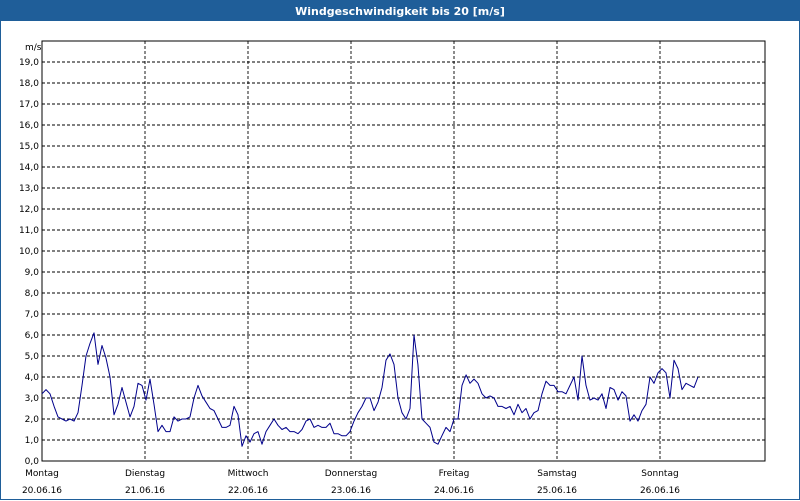  I want to click on y-axis-label: m/s, so click(33, 48).